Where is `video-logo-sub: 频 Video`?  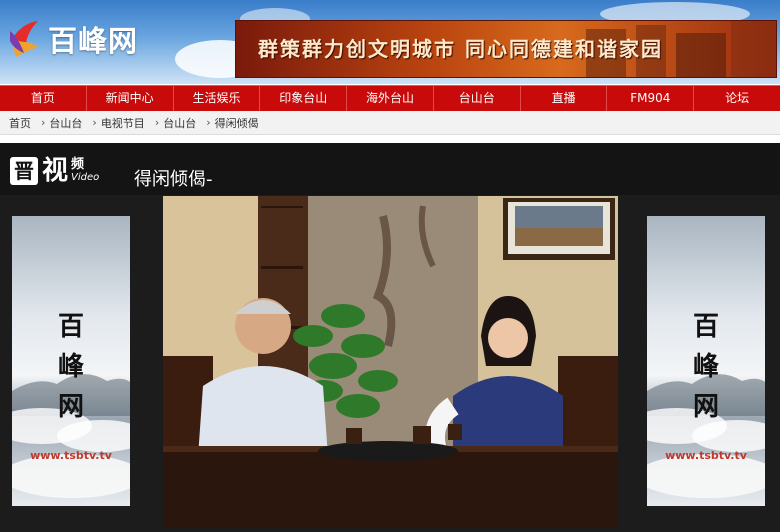
video-logo-sub: 频 Video is located at coordinates (85, 171).